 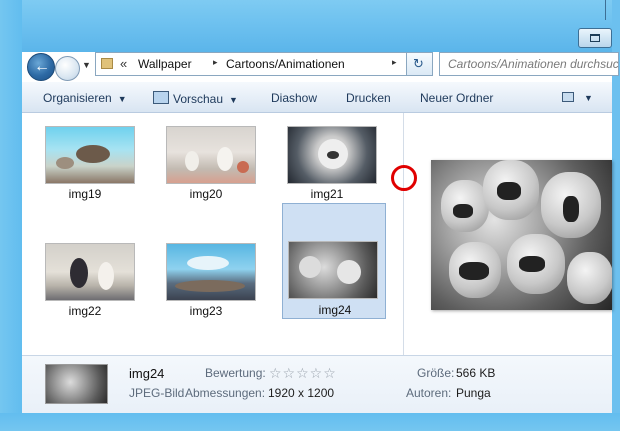 I want to click on preview-button: Vorschau ▼, so click(x=195, y=98).